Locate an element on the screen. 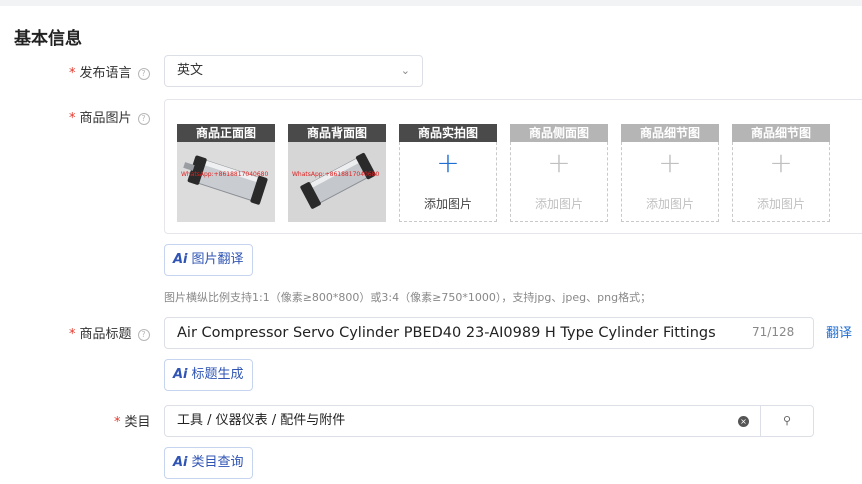 This screenshot has width=862, height=484. category-query-label: 类目查询 is located at coordinates (217, 462).